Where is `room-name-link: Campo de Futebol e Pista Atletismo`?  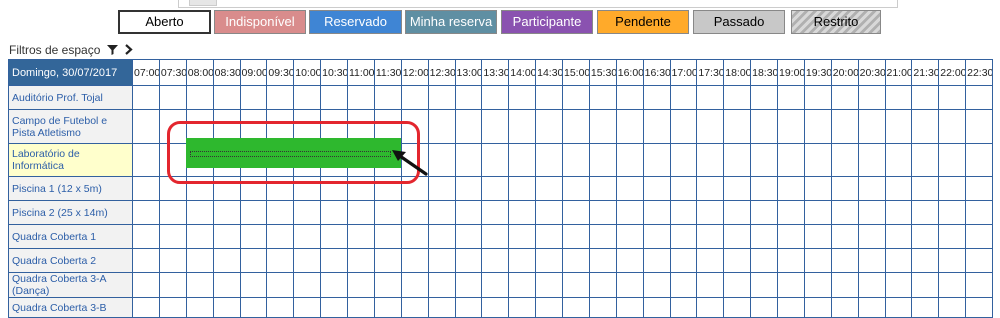
room-name-link: Campo de Futebol e Pista Atletismo is located at coordinates (70, 126).